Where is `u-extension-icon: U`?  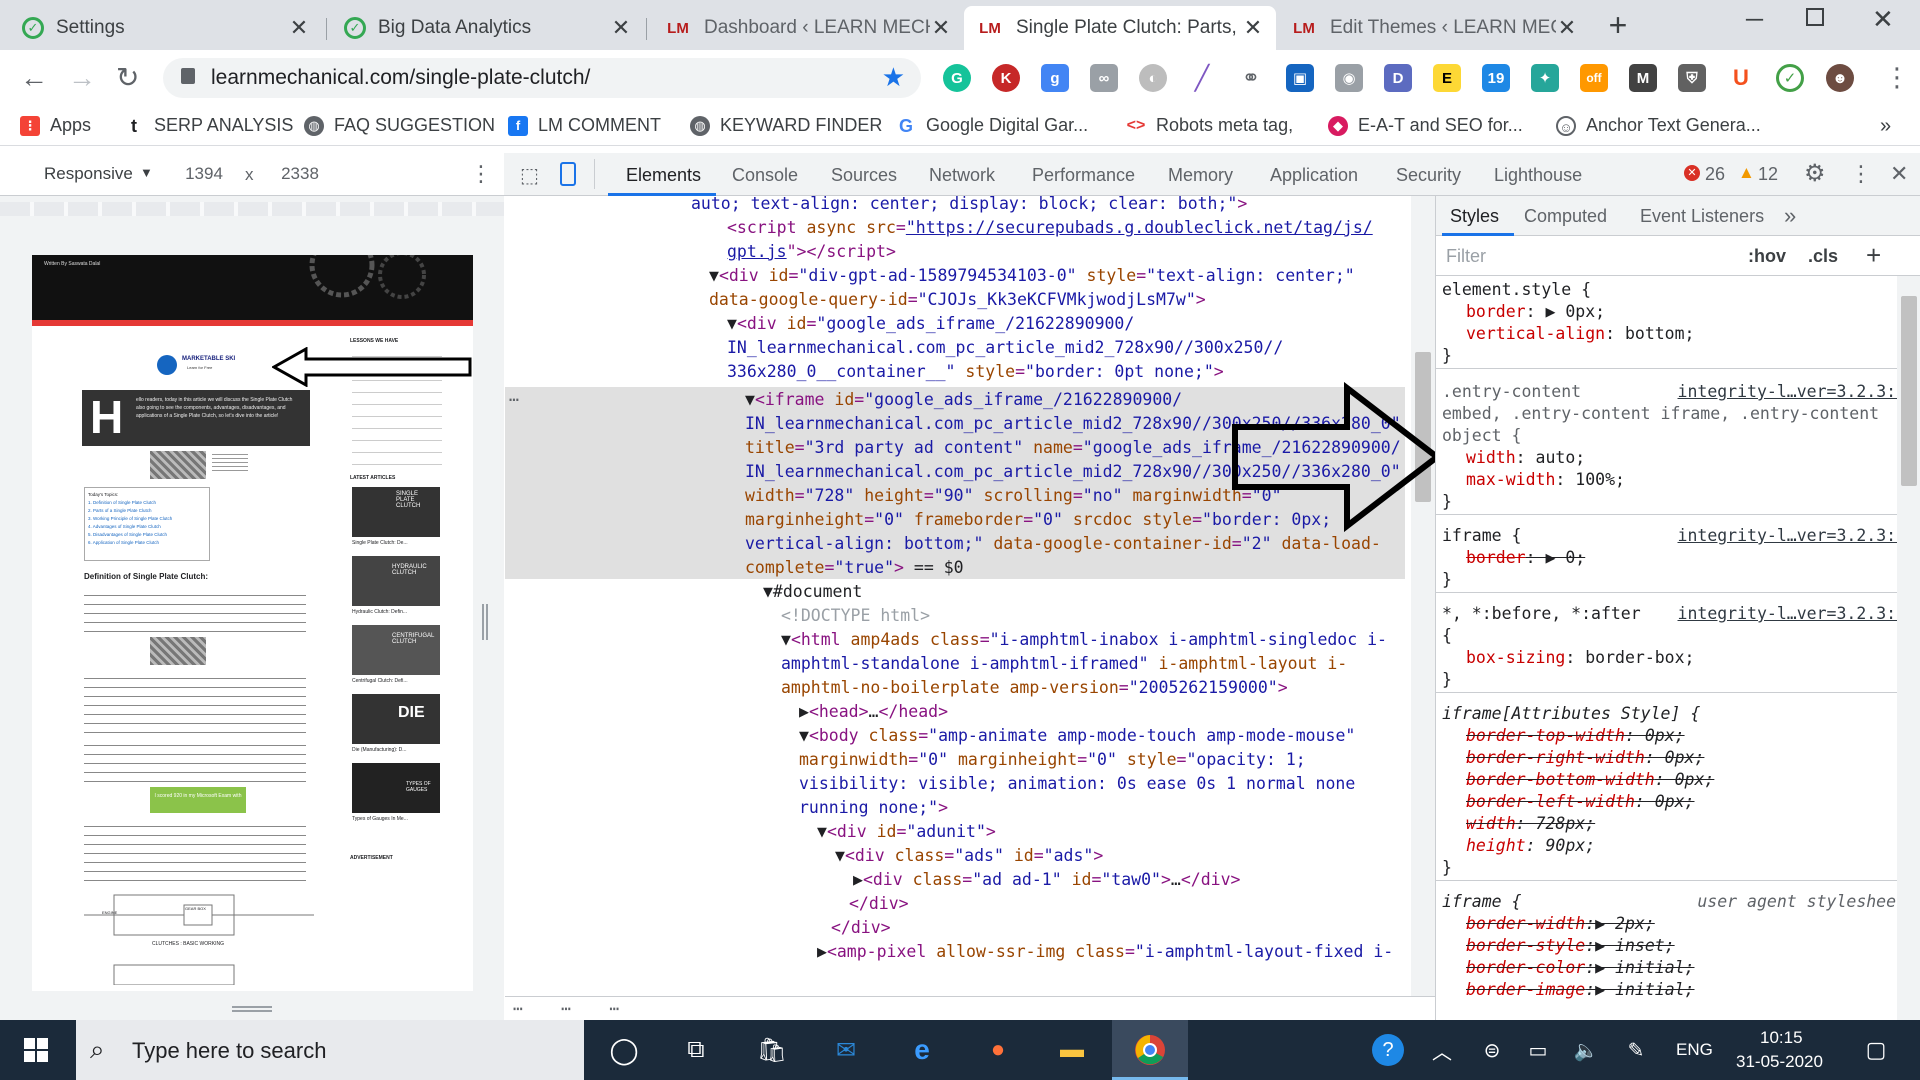 u-extension-icon: U is located at coordinates (1741, 78).